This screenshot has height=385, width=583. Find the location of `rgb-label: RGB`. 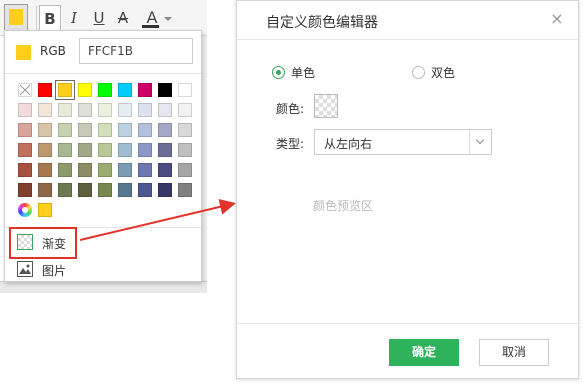

rgb-label: RGB is located at coordinates (53, 51).